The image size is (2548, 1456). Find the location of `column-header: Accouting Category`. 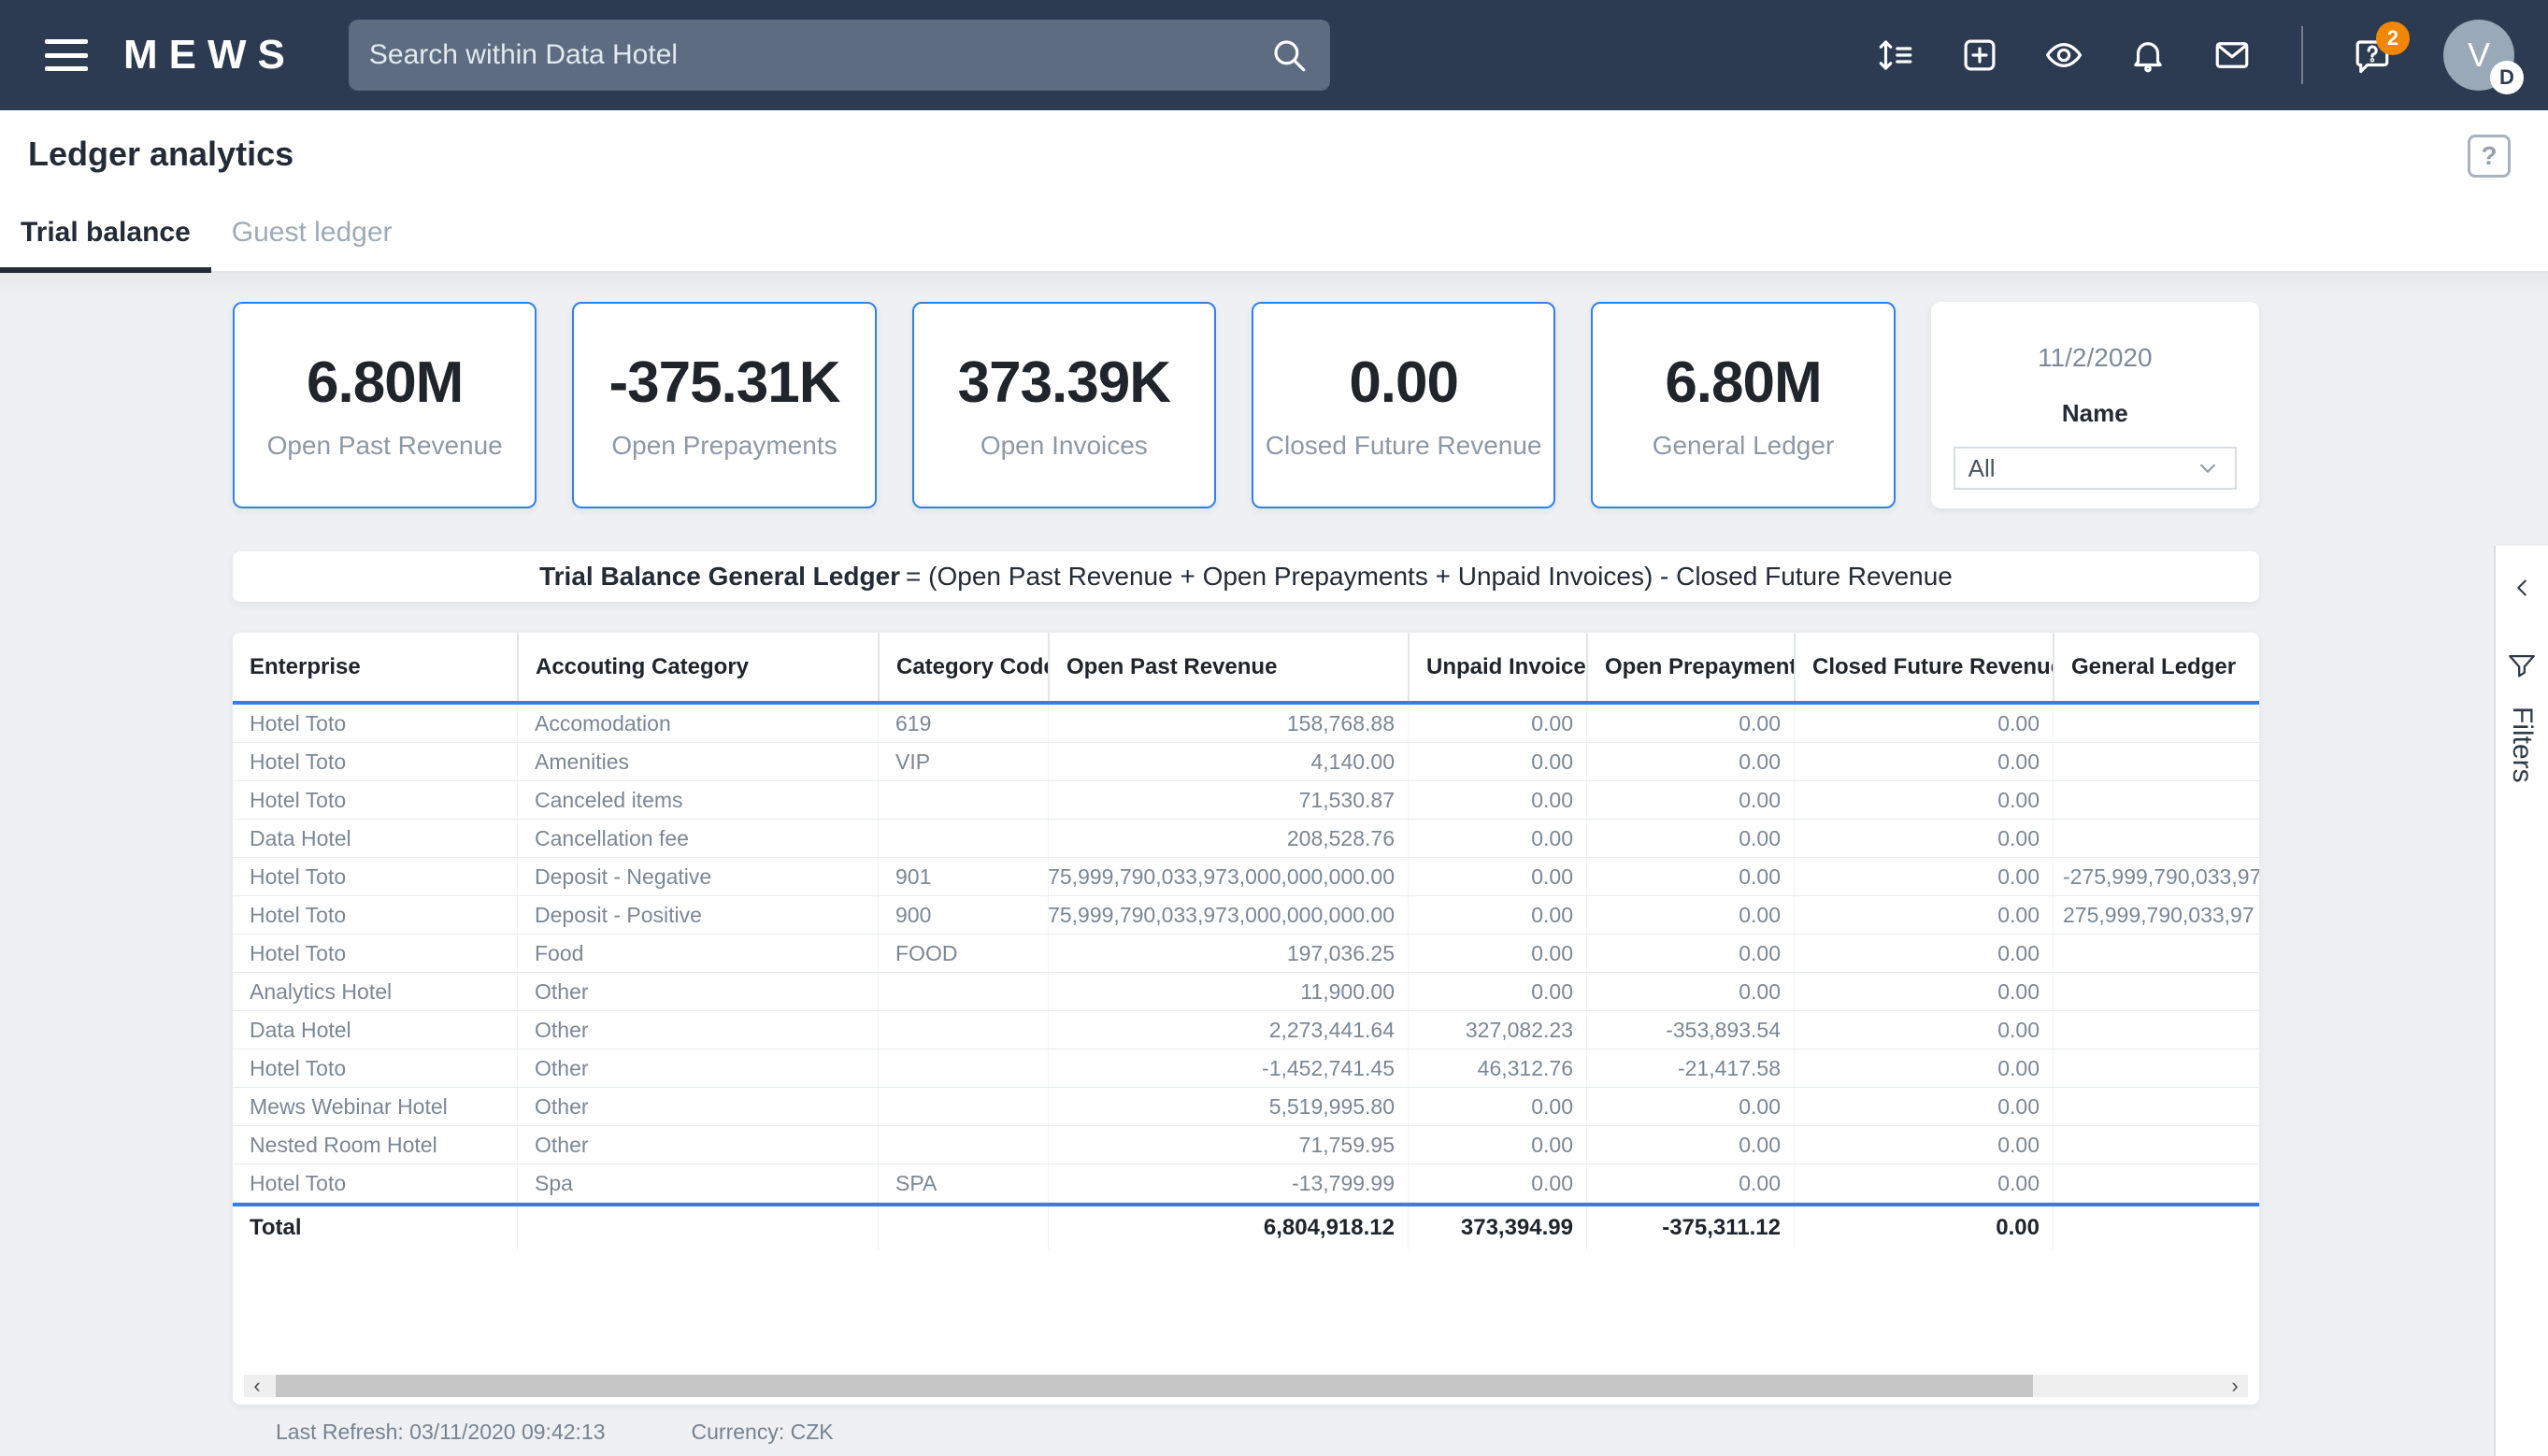

column-header: Accouting Category is located at coordinates (697, 667).